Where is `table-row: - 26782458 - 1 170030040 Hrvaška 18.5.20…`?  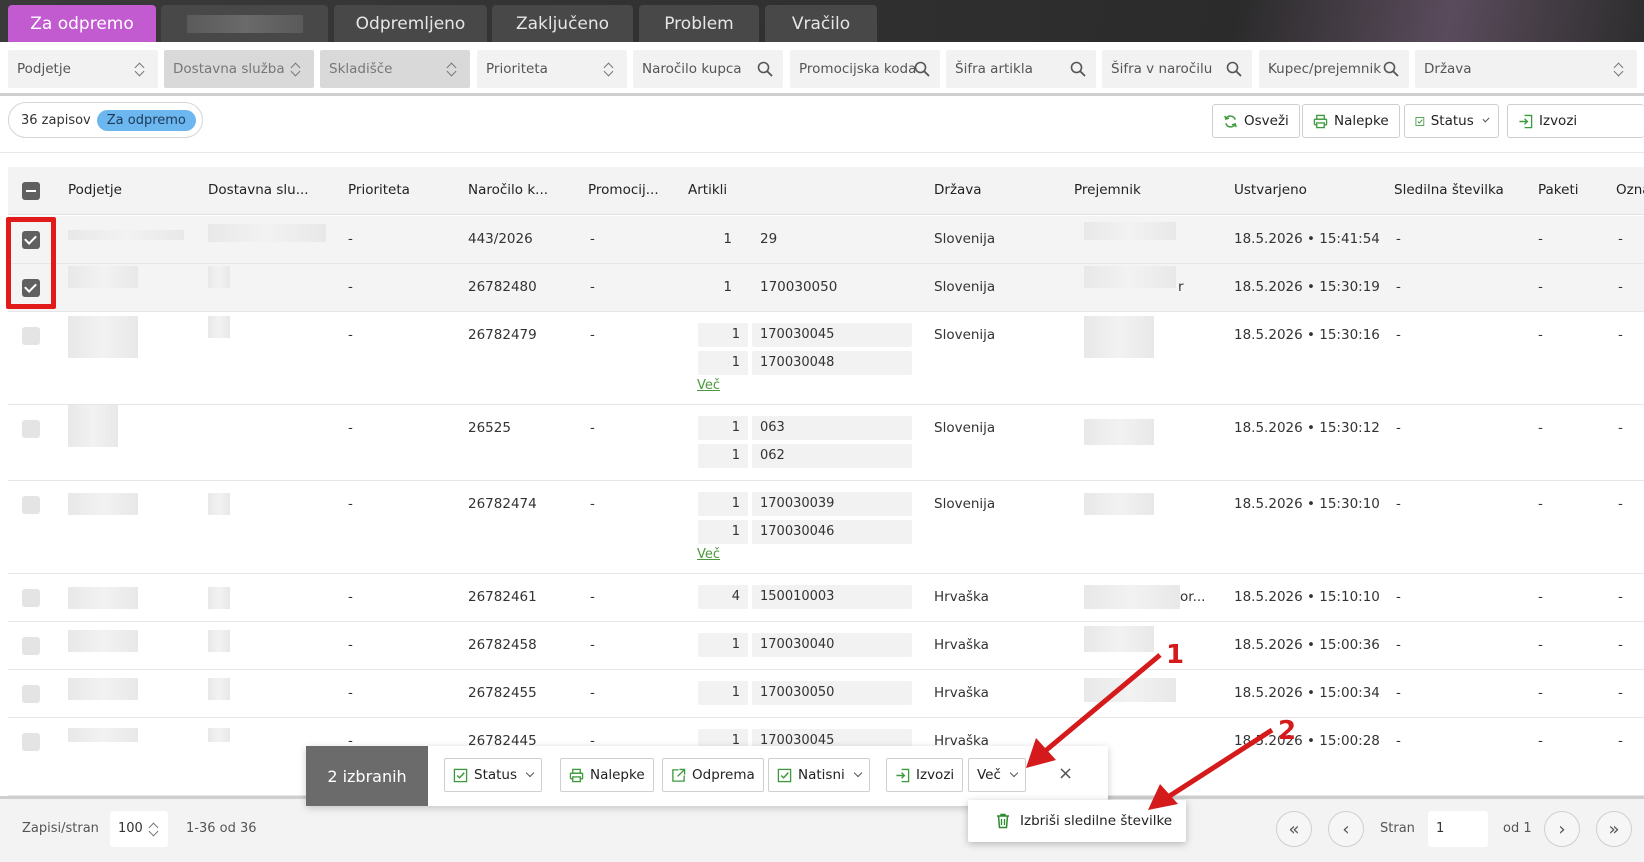
table-row: - 26782458 - 1 170030040 Hrvaška 18.5.20… is located at coordinates (826, 646).